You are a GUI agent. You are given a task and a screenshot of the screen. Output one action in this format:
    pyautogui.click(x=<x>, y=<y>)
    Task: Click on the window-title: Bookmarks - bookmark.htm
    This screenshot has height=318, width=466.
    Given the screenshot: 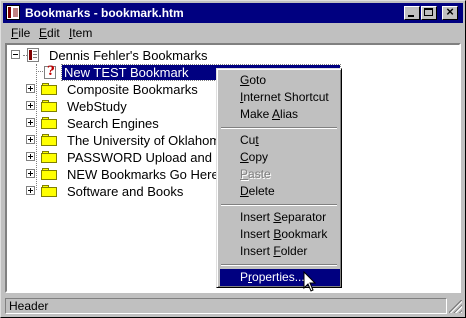 What is the action you would take?
    pyautogui.click(x=104, y=13)
    